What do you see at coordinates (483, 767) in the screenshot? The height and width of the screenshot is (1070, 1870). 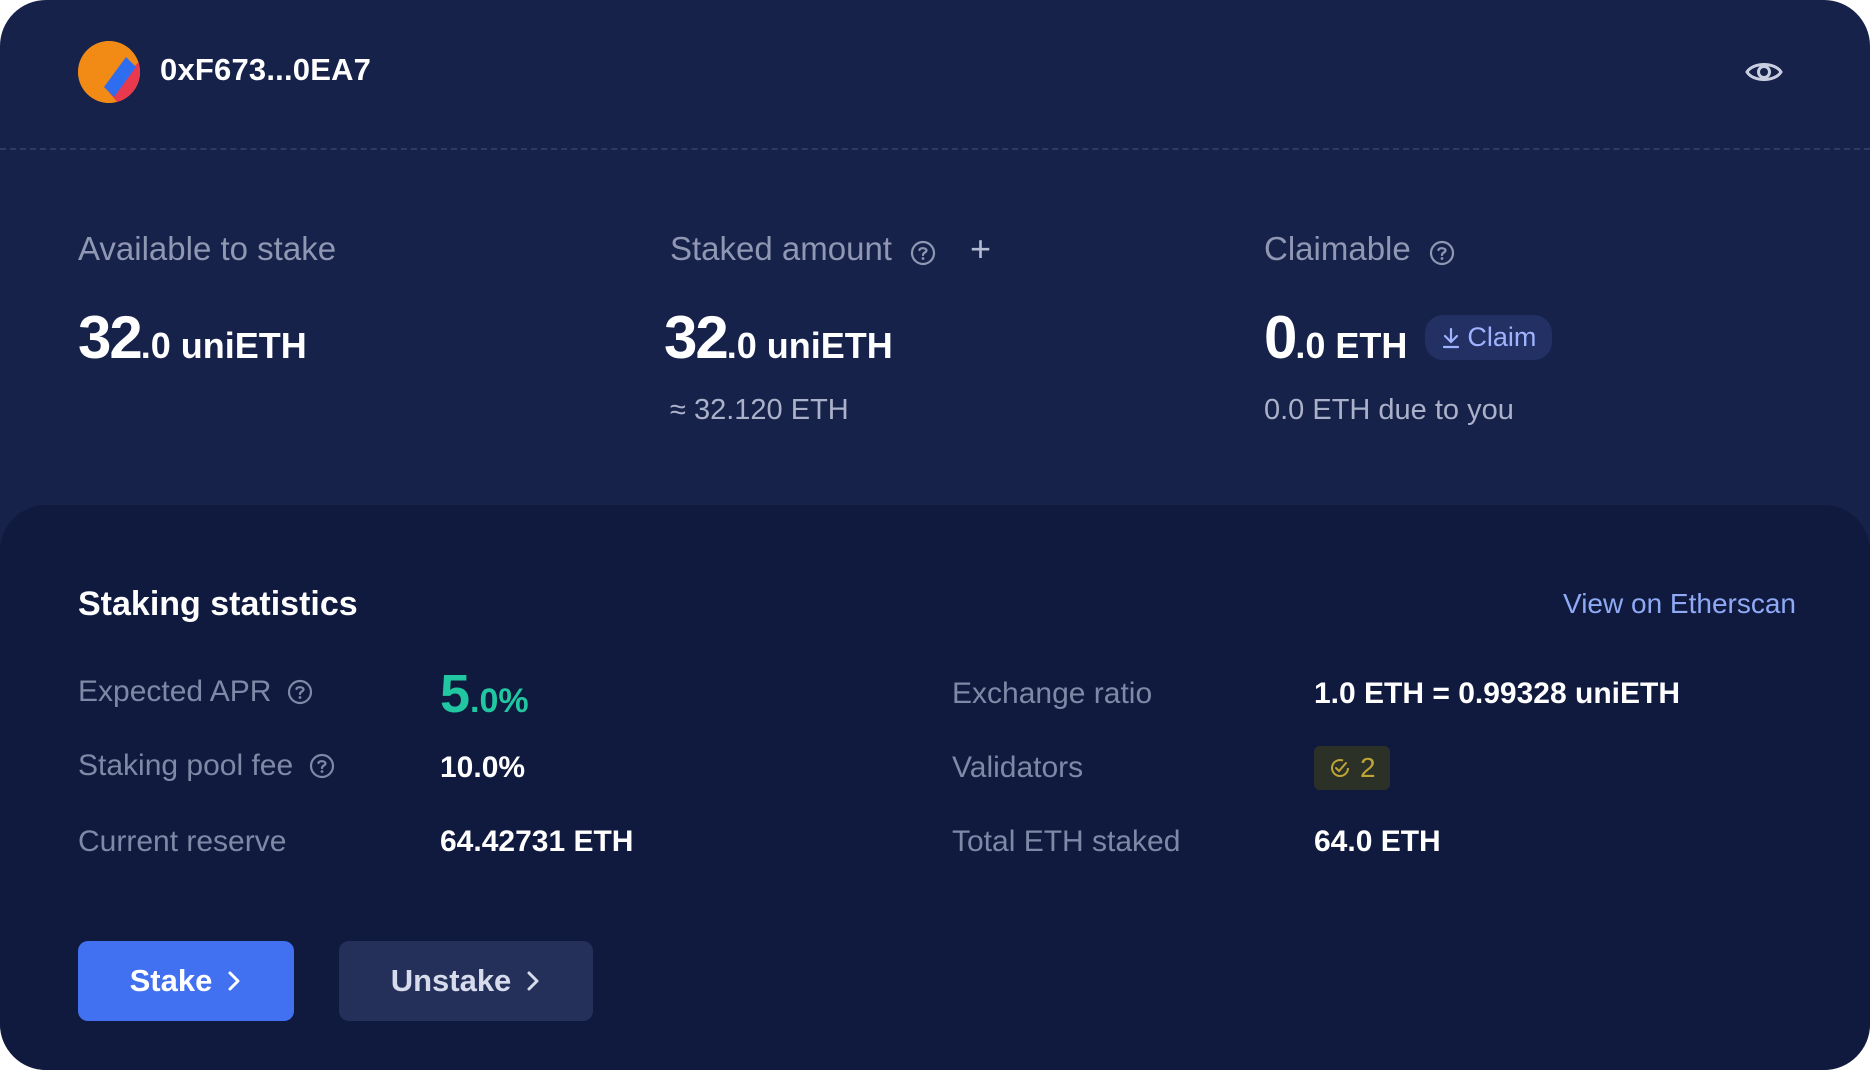 I see `pool-fee-value: 10.0%` at bounding box center [483, 767].